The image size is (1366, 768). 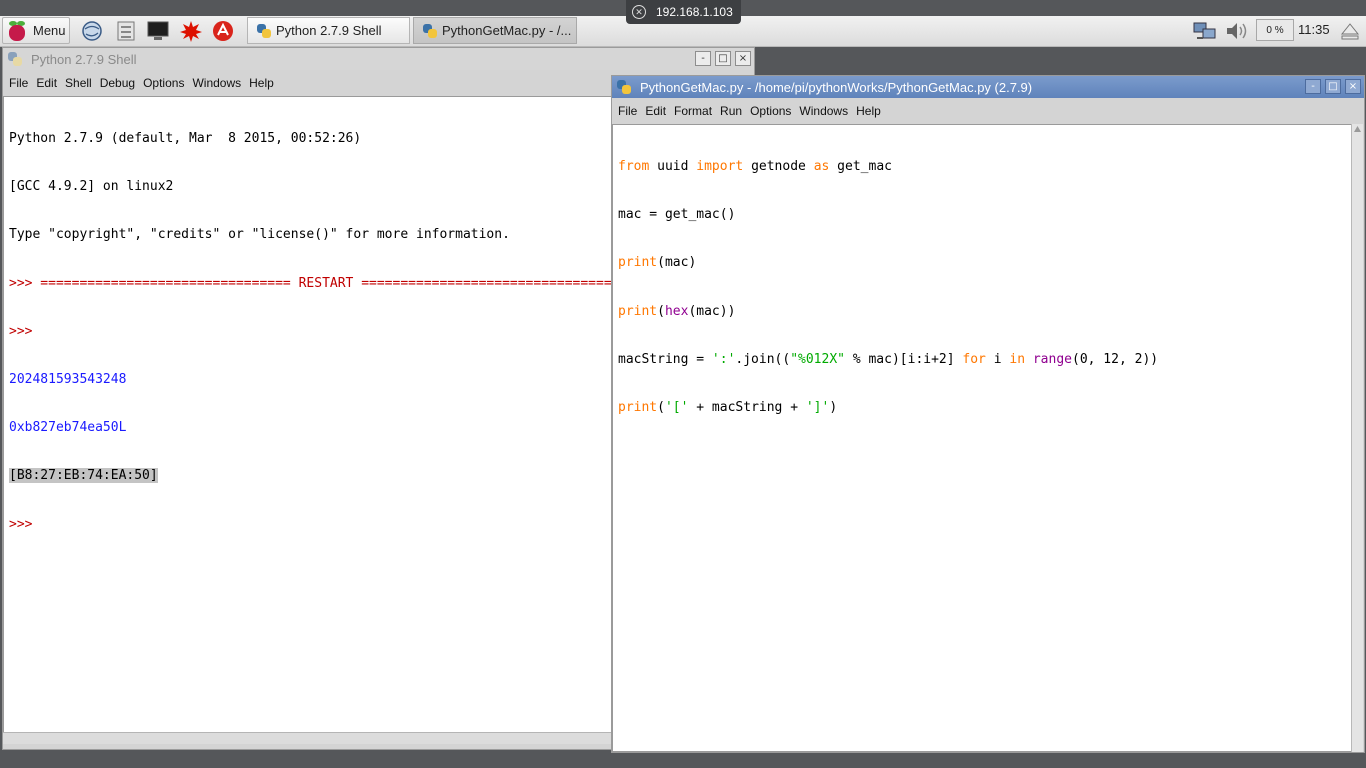 I want to click on shell-line: [GCC 4.9.2] on linux2, so click(x=91, y=187).